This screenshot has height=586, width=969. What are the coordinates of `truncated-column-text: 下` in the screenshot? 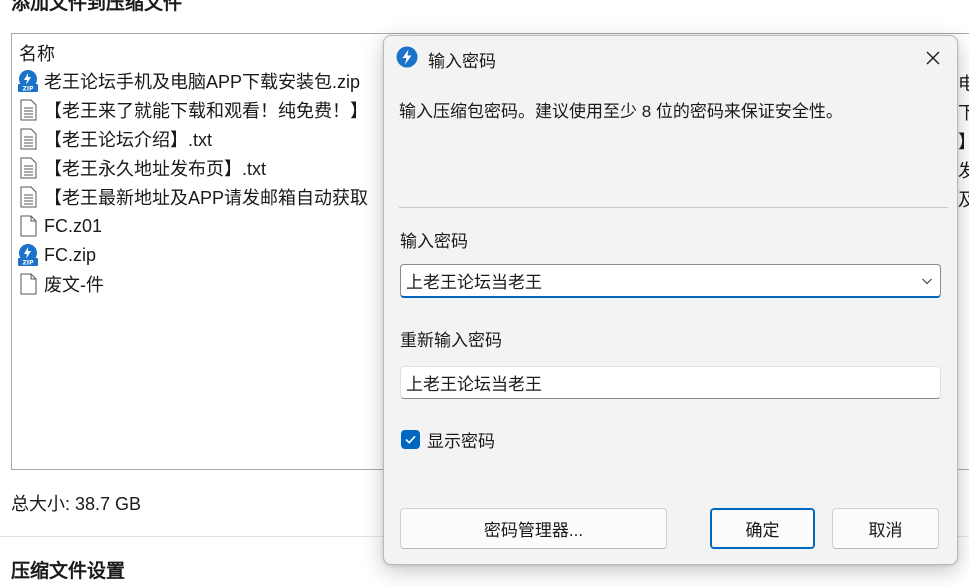 It's located at (963, 113).